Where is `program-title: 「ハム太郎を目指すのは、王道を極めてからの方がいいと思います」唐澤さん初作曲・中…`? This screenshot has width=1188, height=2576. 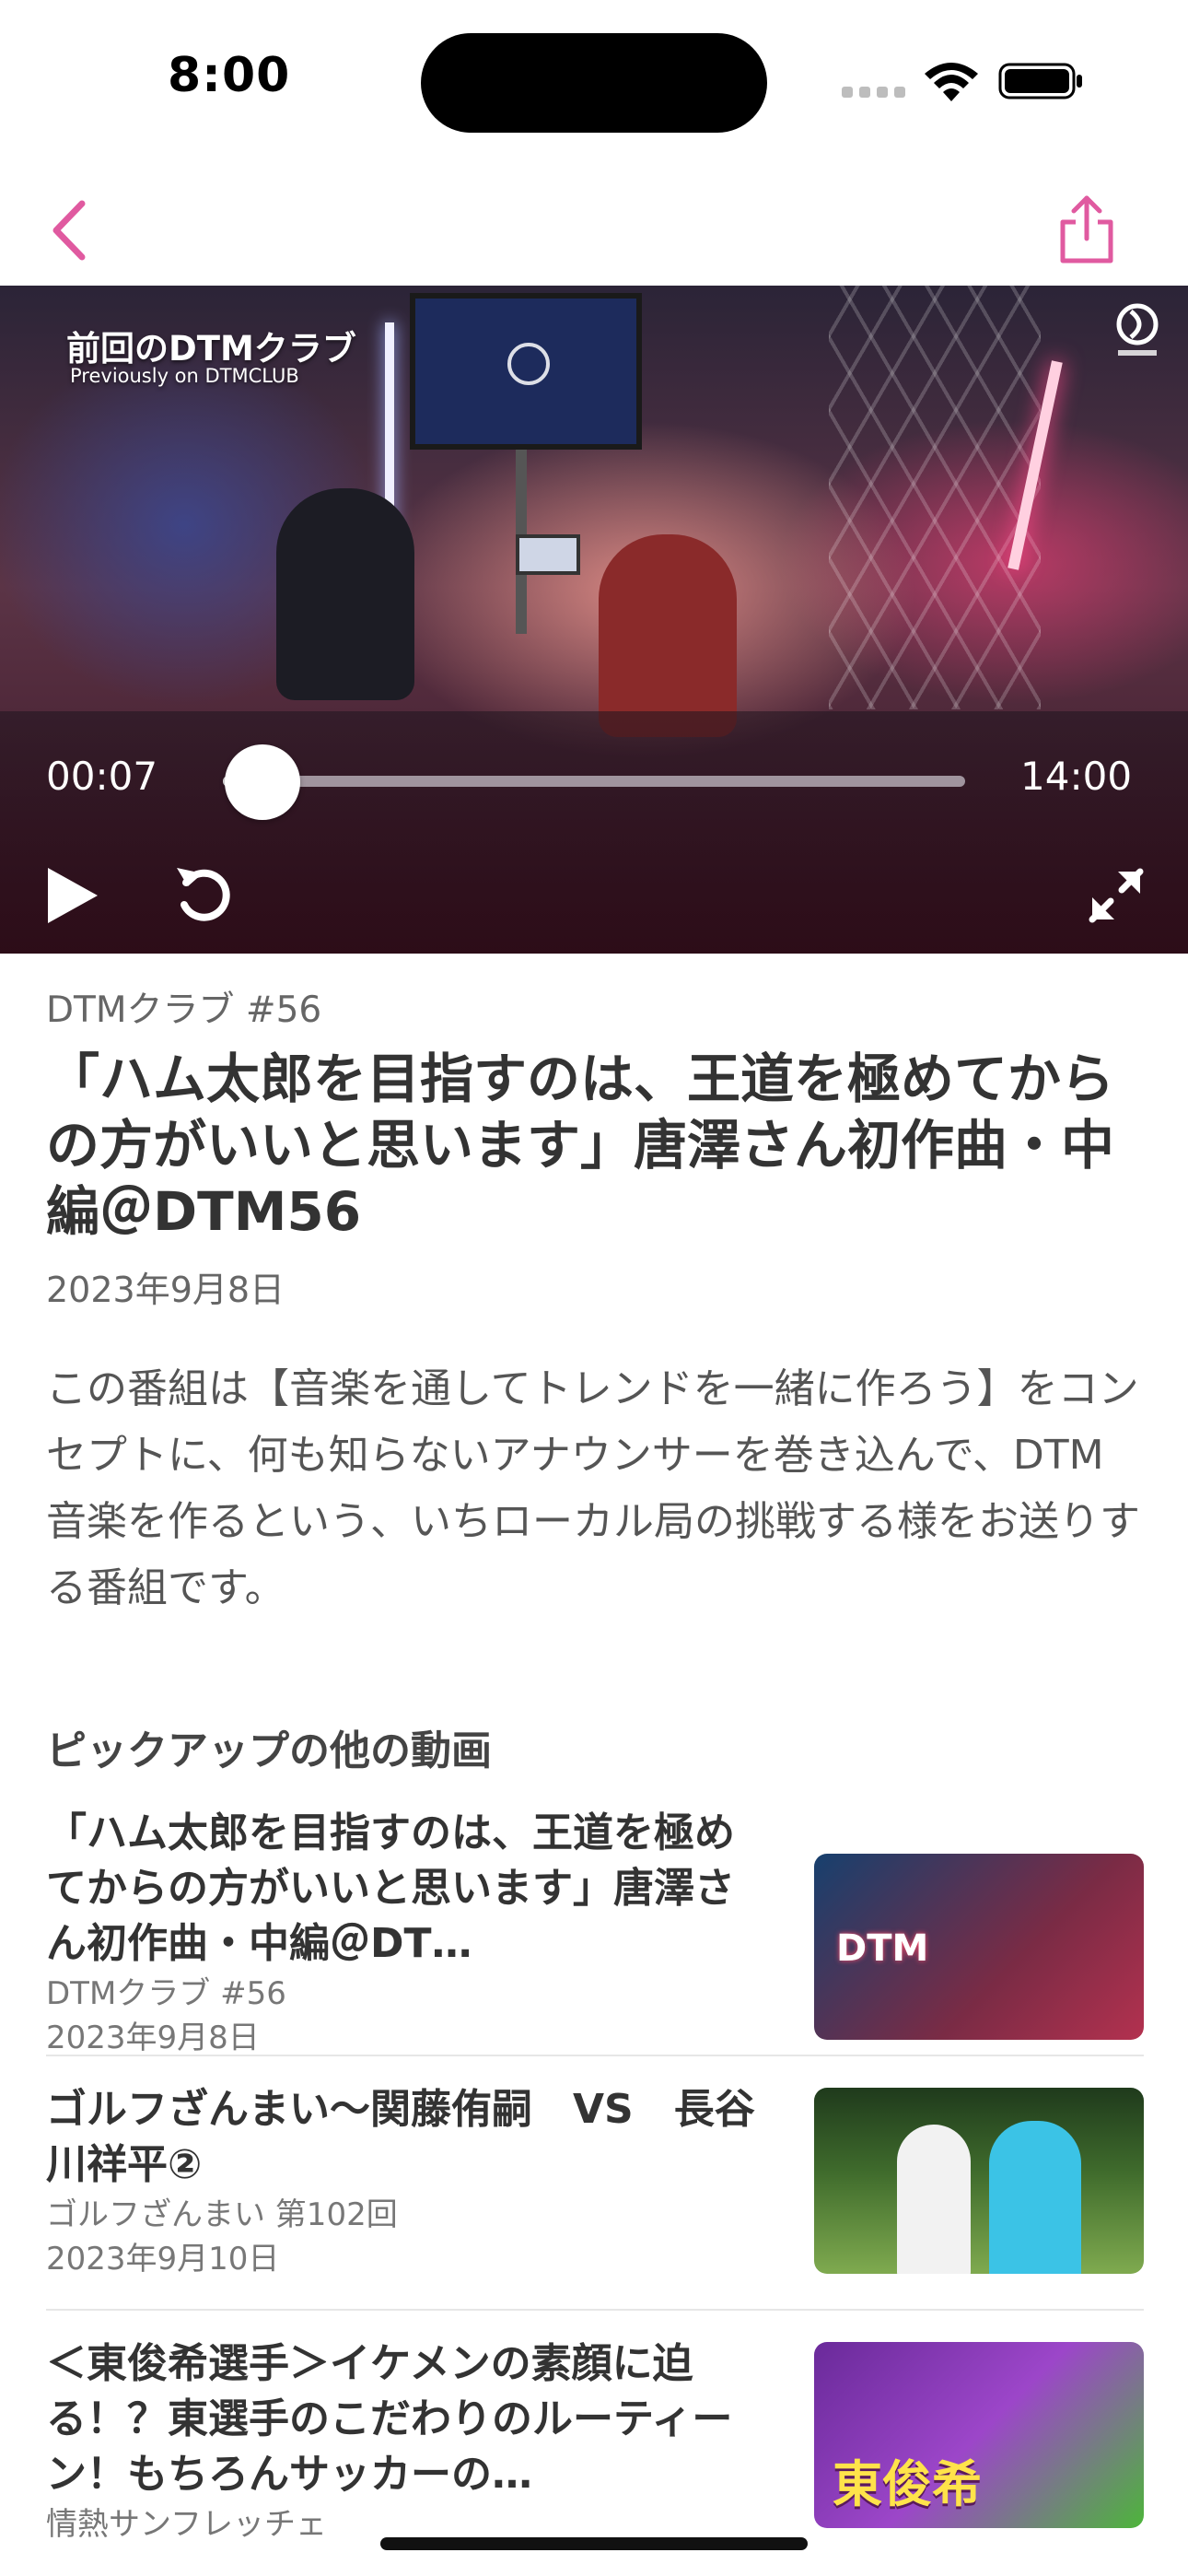 program-title: 「ハム太郎を目指すのは、王道を極めてからの方がいいと思います」唐澤さん初作曲・中… is located at coordinates (580, 1145).